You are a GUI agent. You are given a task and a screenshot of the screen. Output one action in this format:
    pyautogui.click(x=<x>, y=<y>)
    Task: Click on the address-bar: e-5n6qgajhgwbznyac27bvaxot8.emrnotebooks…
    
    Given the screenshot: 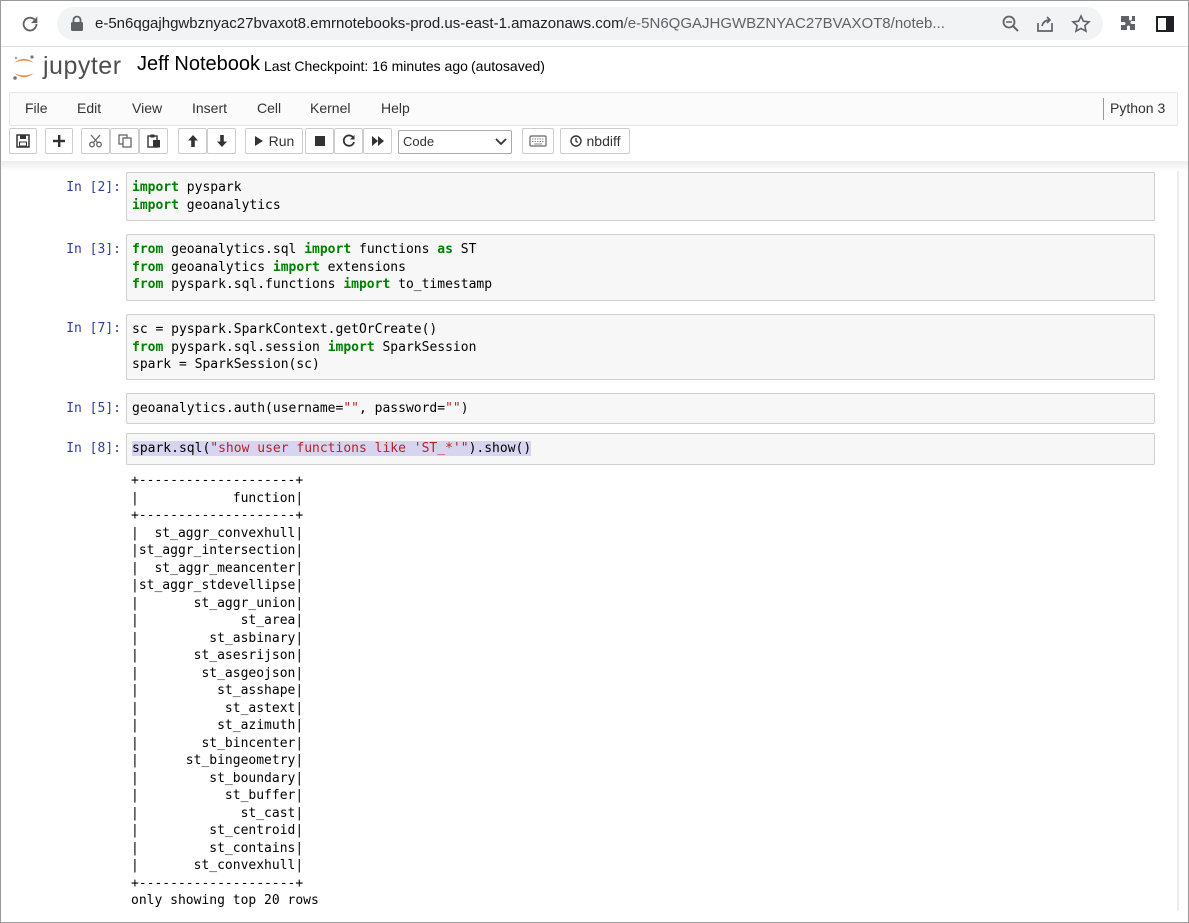 What is the action you would take?
    pyautogui.click(x=580, y=23)
    